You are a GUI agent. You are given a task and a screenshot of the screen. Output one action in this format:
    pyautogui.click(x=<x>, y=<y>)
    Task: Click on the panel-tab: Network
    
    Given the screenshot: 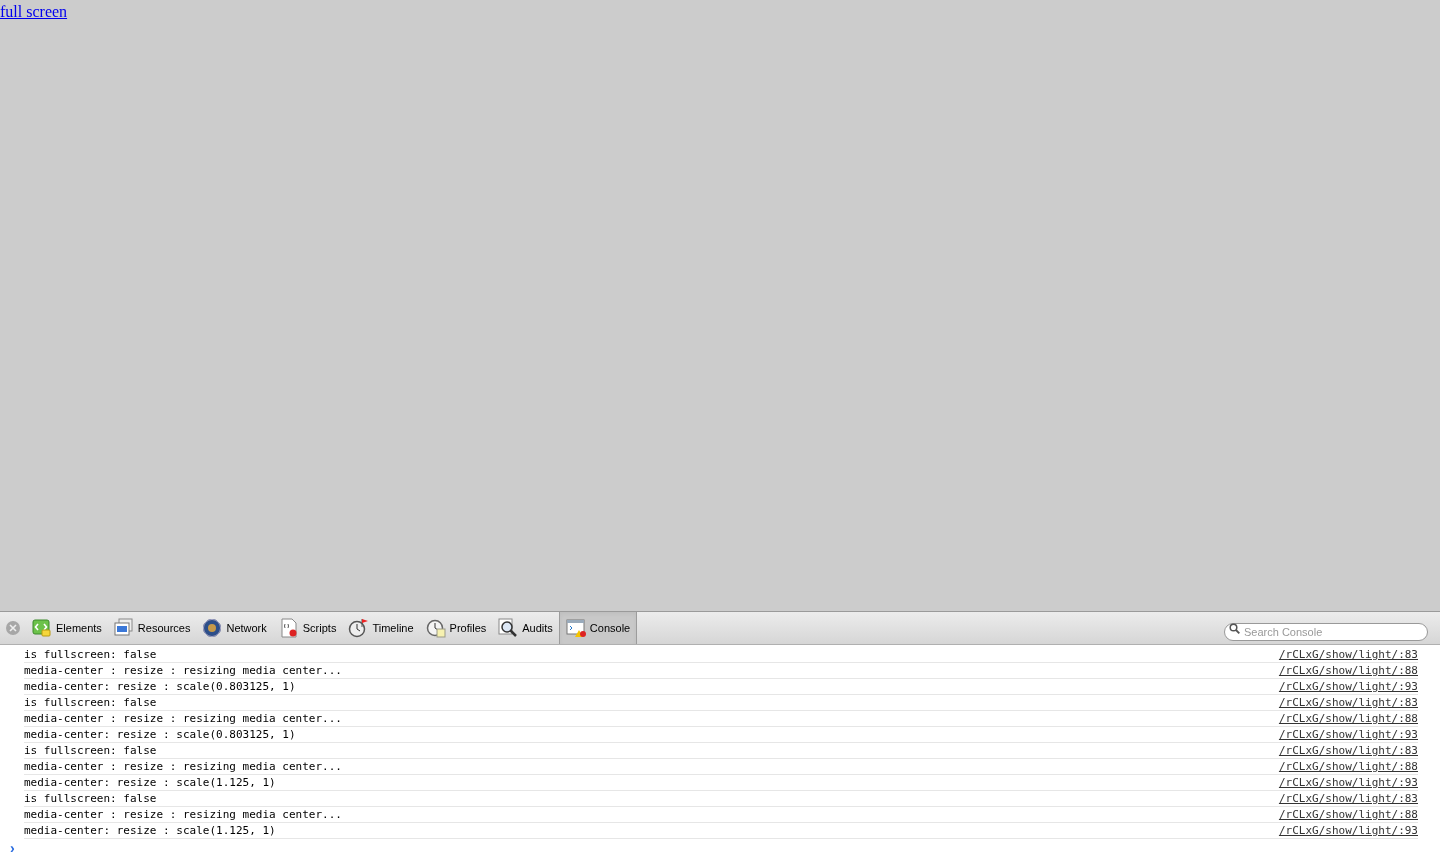 What is the action you would take?
    pyautogui.click(x=234, y=628)
    